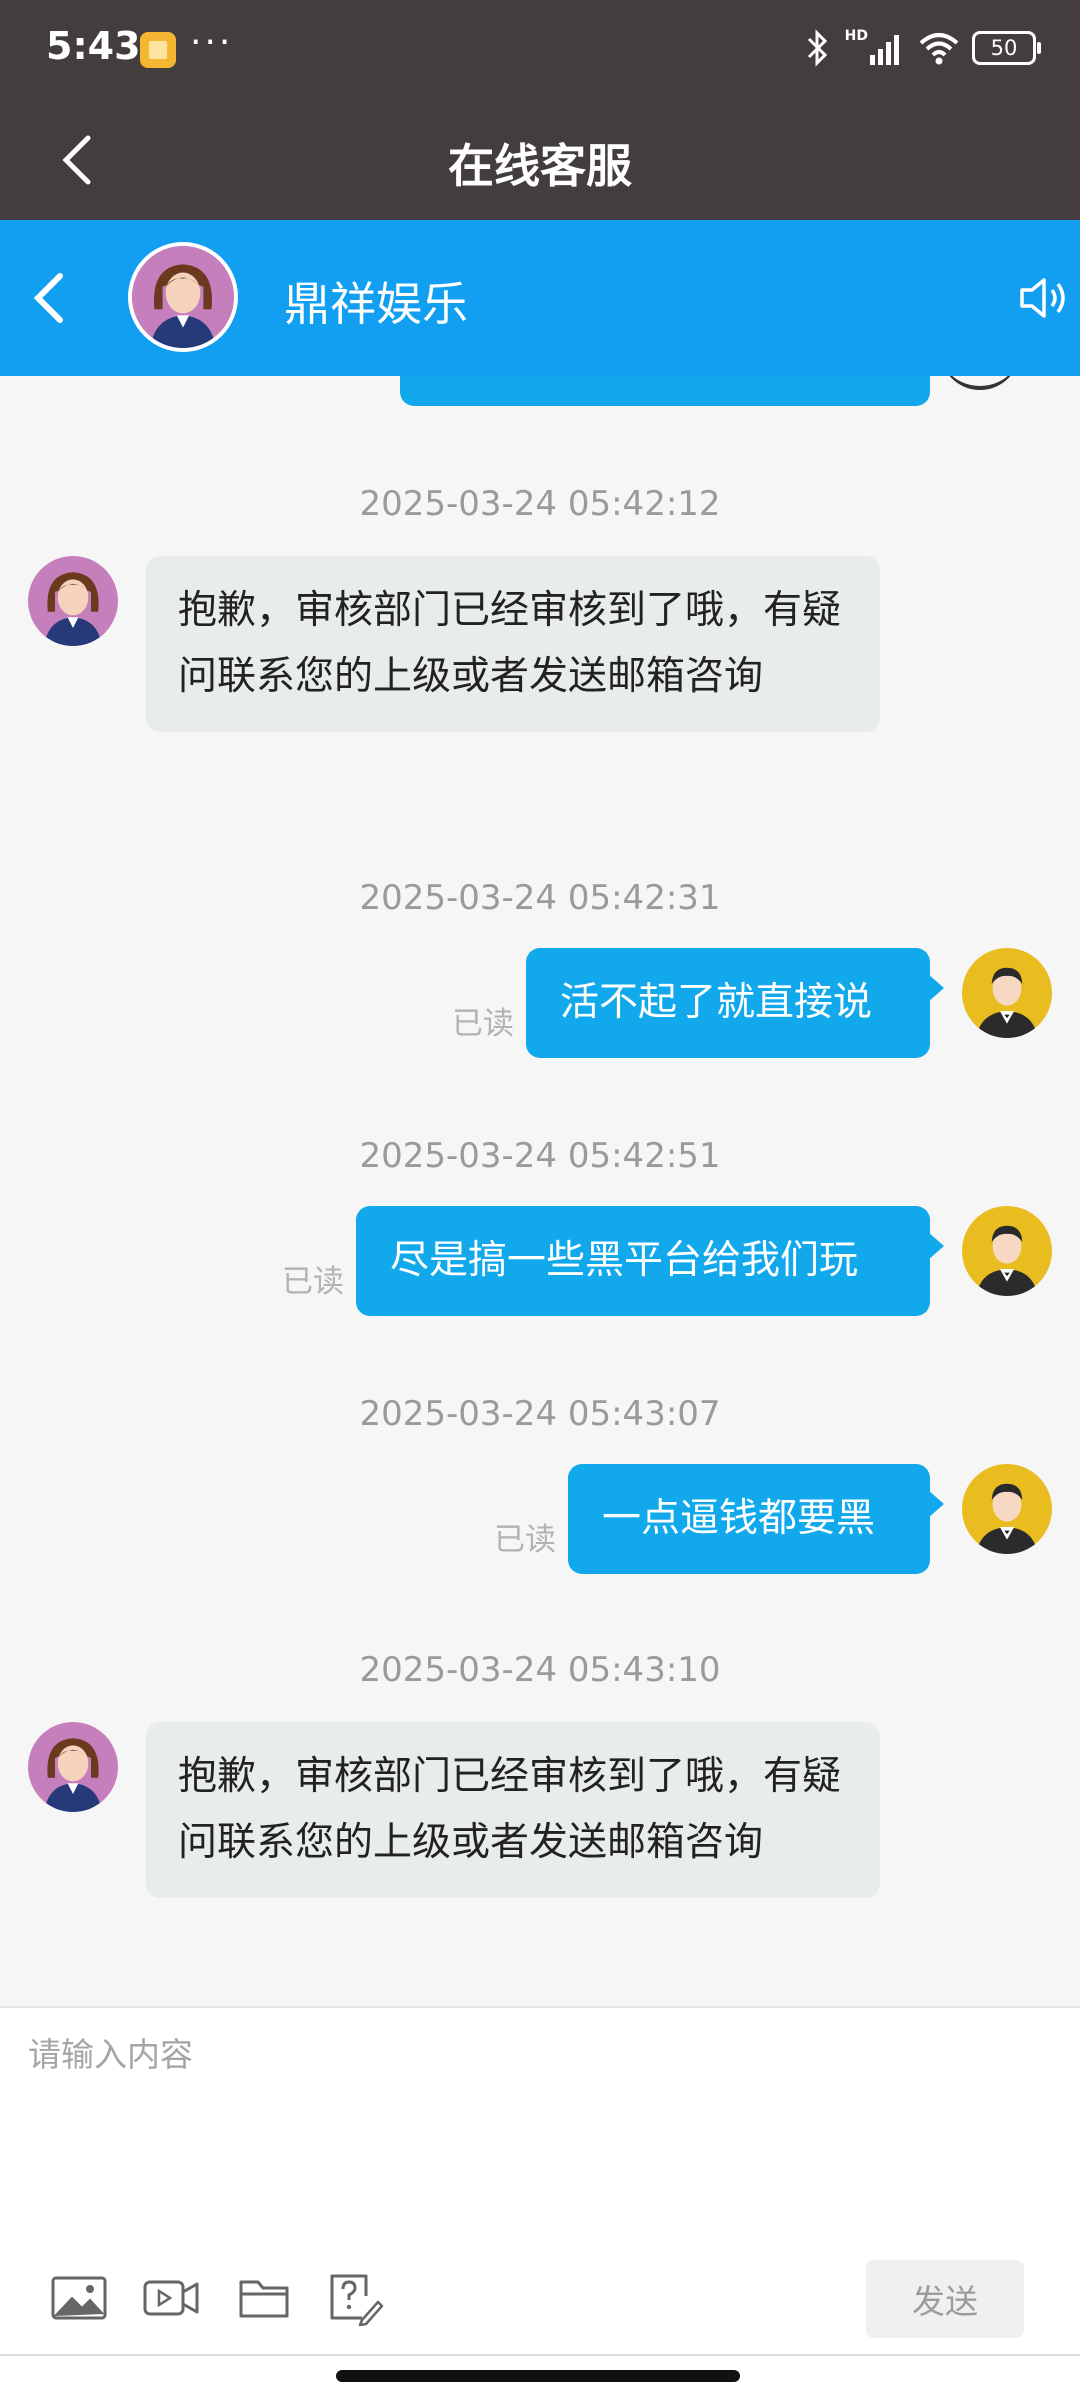  Describe the element at coordinates (79, 2298) in the screenshot. I see `image-icon` at that location.